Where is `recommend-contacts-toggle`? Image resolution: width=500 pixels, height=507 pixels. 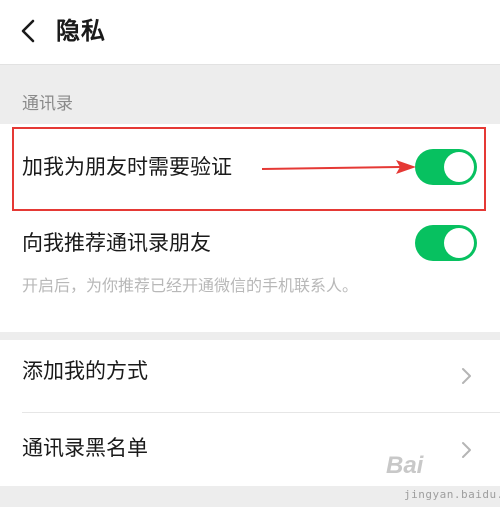 recommend-contacts-toggle is located at coordinates (446, 243).